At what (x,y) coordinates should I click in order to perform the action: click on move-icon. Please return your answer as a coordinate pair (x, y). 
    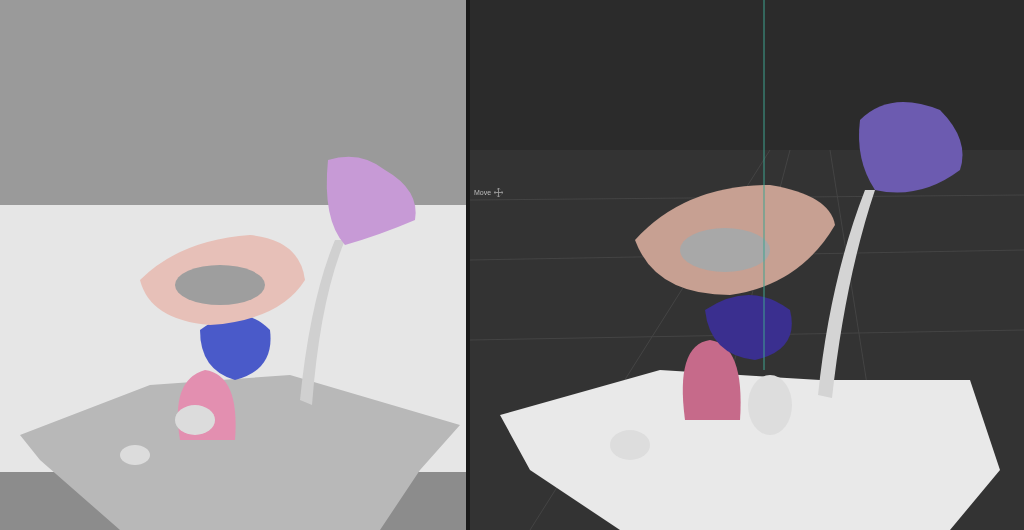
    Looking at the image, I should click on (499, 192).